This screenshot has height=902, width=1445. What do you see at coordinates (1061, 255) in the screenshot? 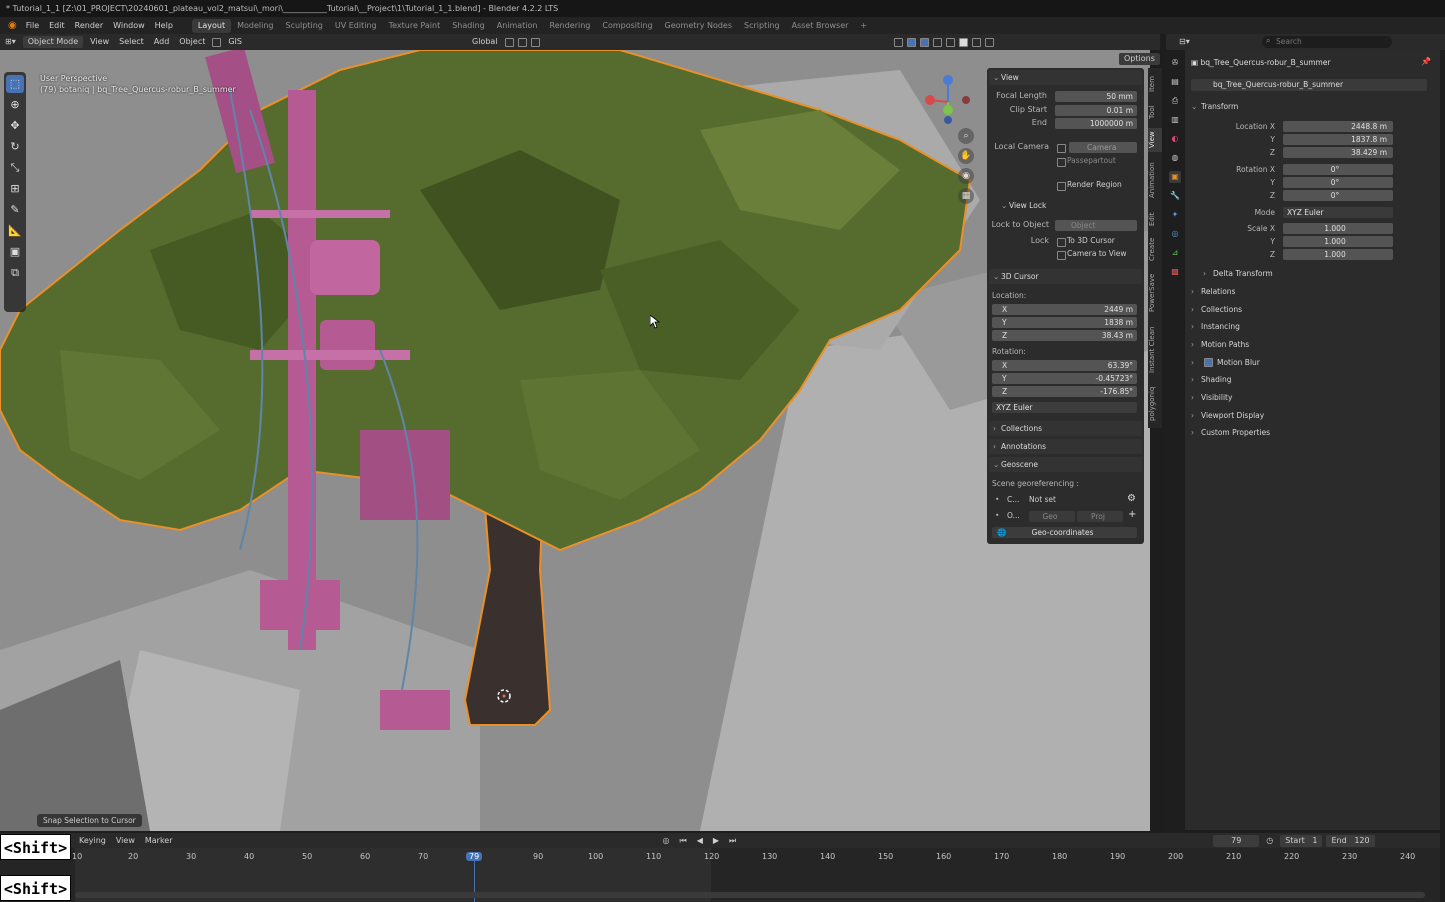
I see `camera-to-view-checkbox` at bounding box center [1061, 255].